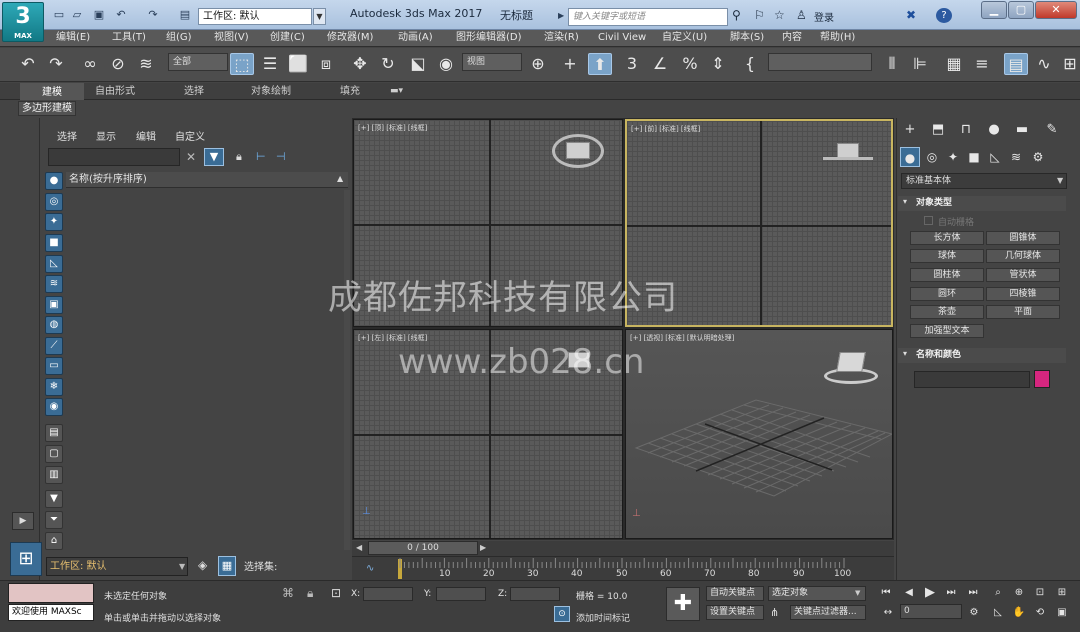 Image resolution: width=1080 pixels, height=632 pixels. Describe the element at coordinates (51, 593) in the screenshot. I see `maxscript-listener` at that location.